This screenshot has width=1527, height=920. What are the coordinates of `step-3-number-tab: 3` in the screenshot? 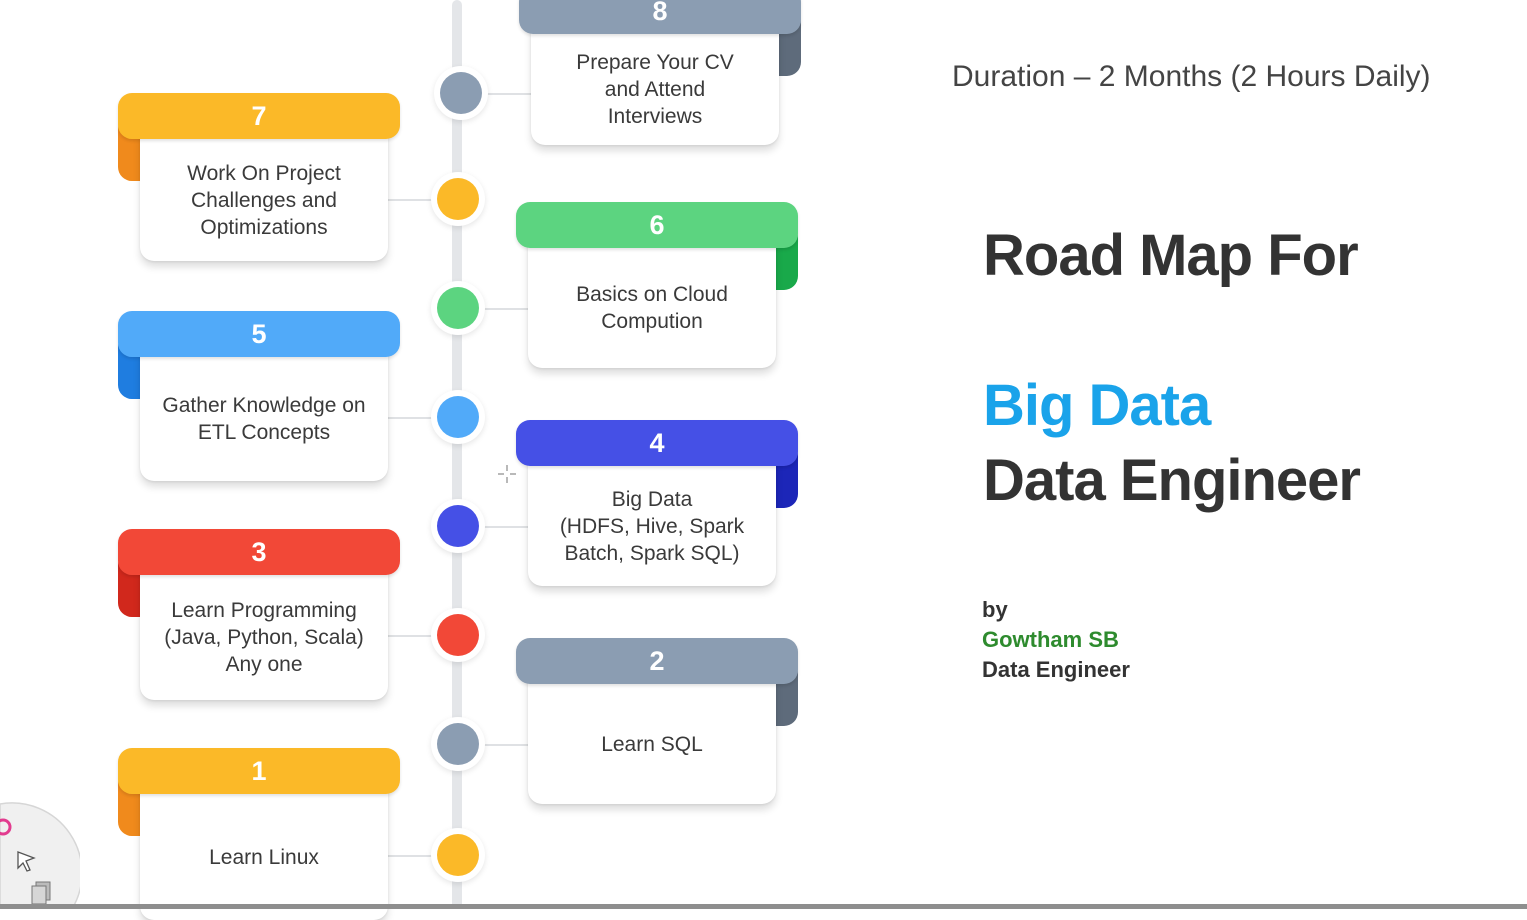 It's located at (259, 552).